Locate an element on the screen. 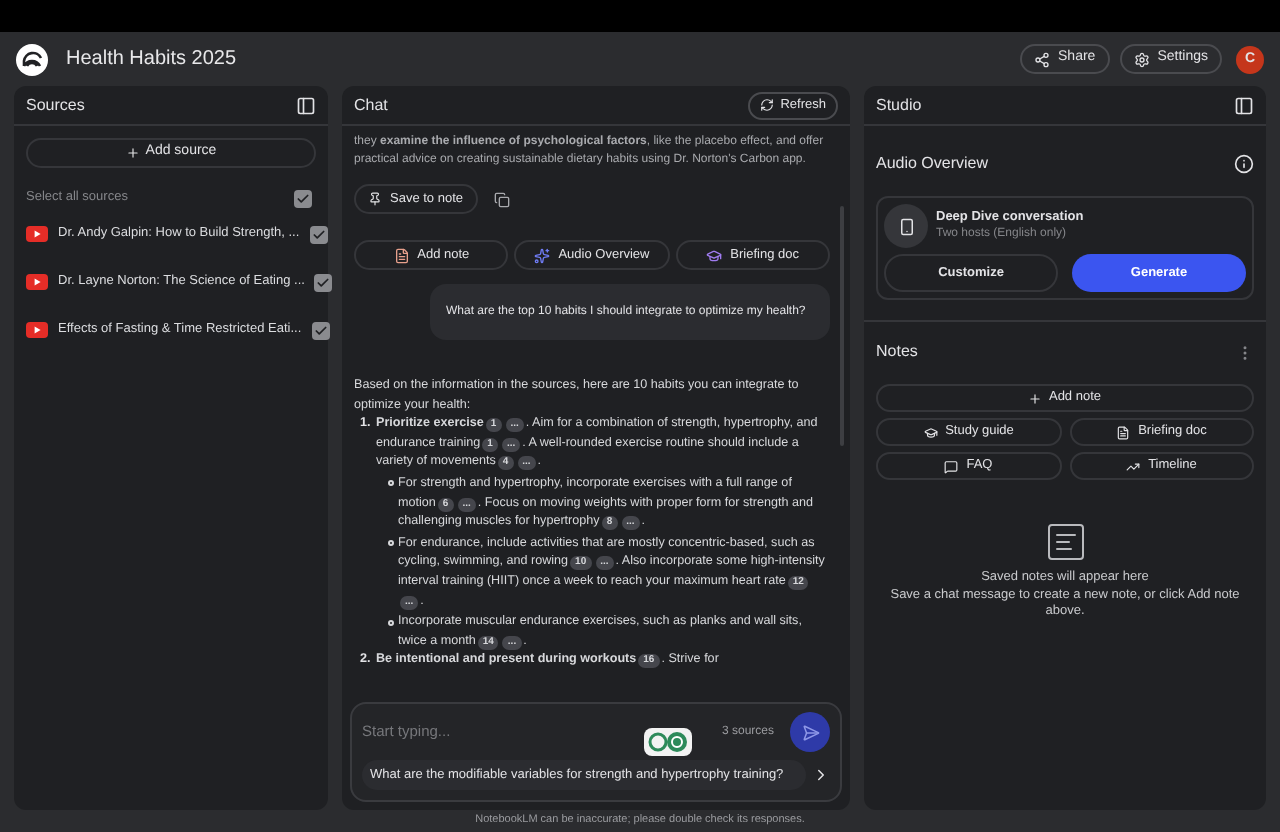  panel-title: Studio is located at coordinates (899, 105).